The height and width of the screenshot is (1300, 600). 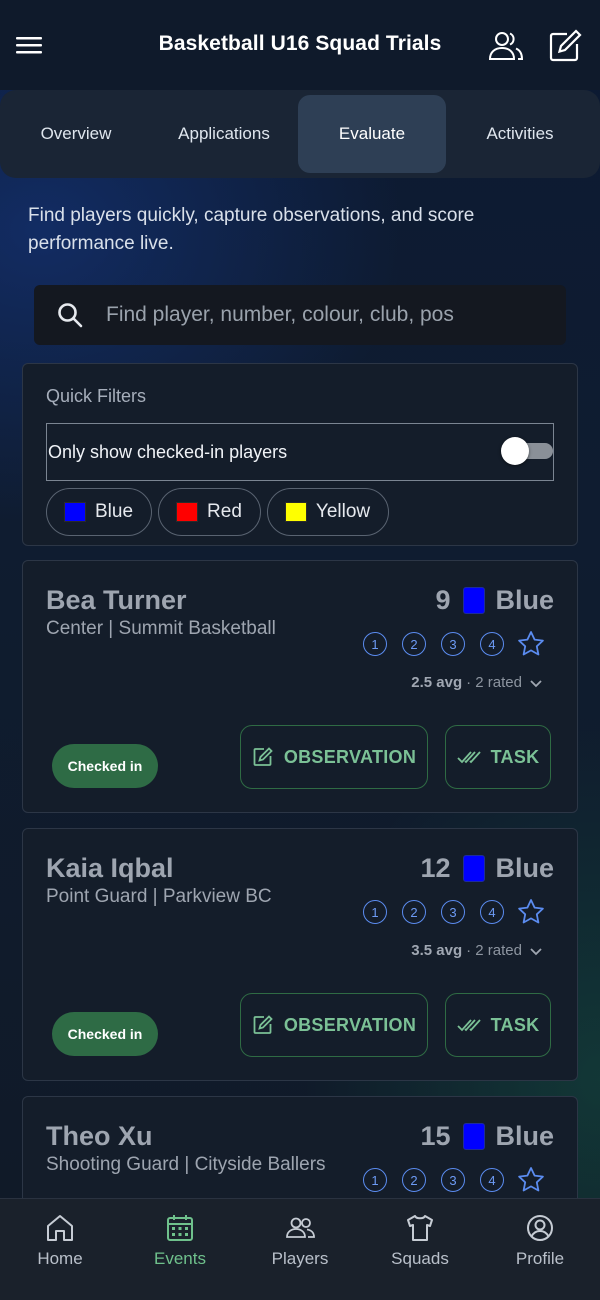 I want to click on search-input, so click(x=296, y=315).